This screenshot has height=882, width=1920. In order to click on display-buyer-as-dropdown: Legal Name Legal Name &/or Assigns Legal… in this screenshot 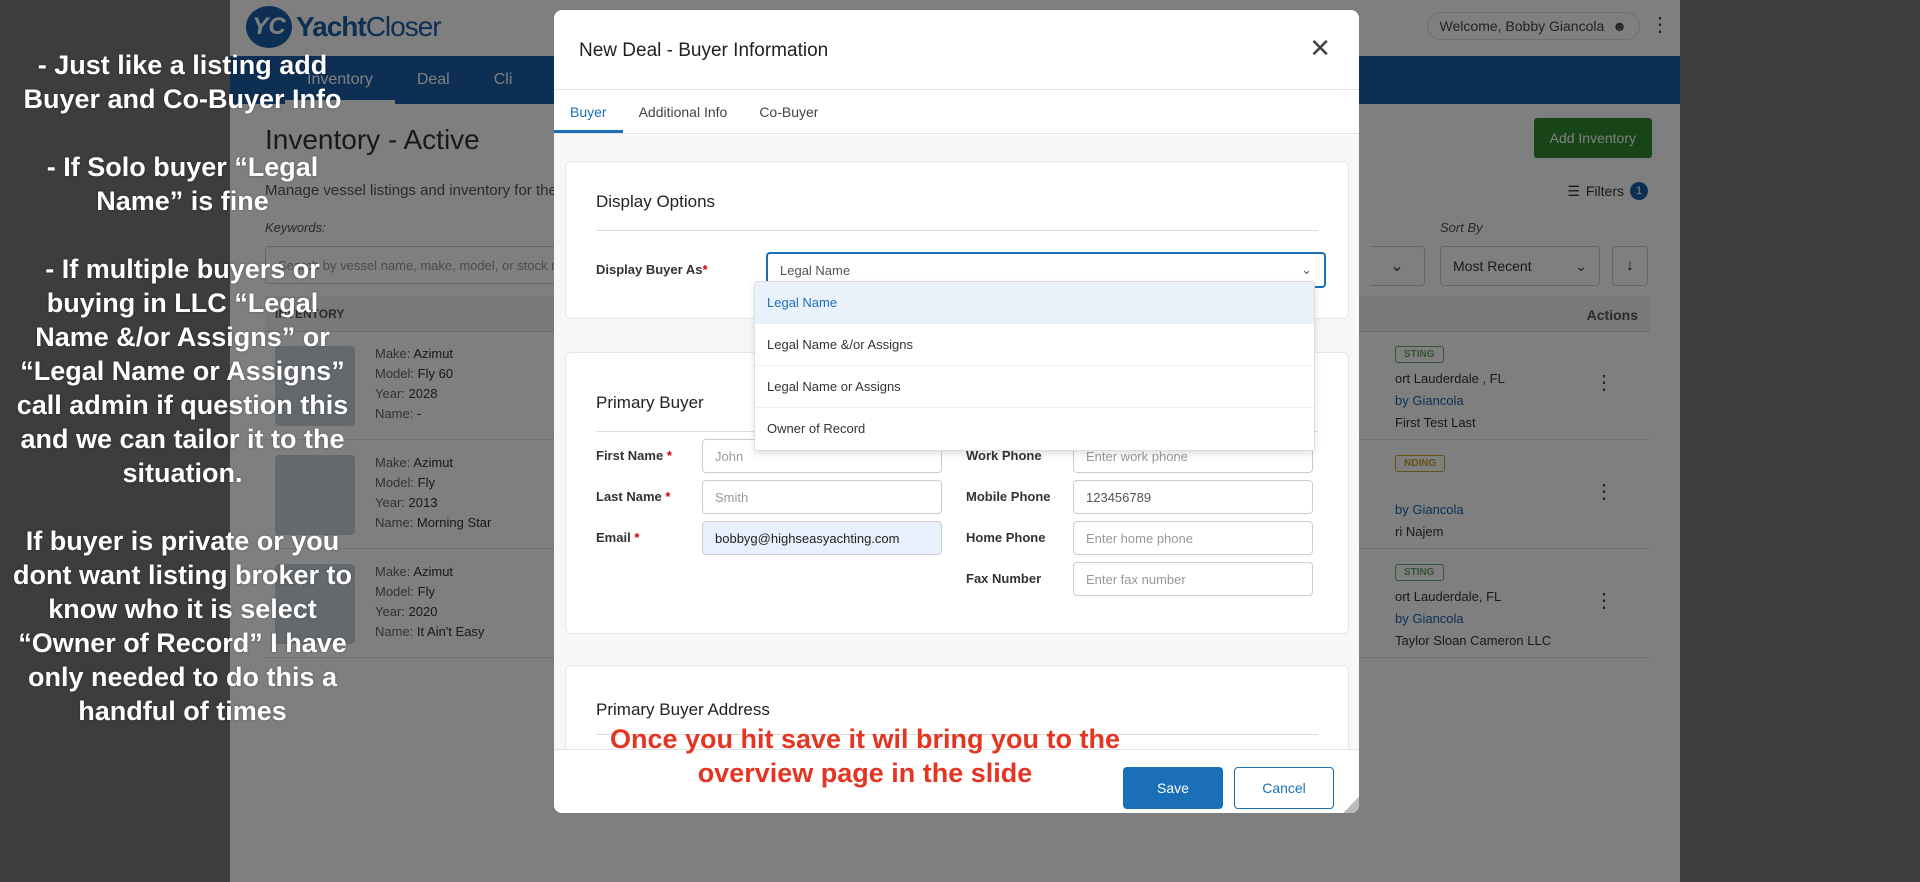, I will do `click(1034, 366)`.